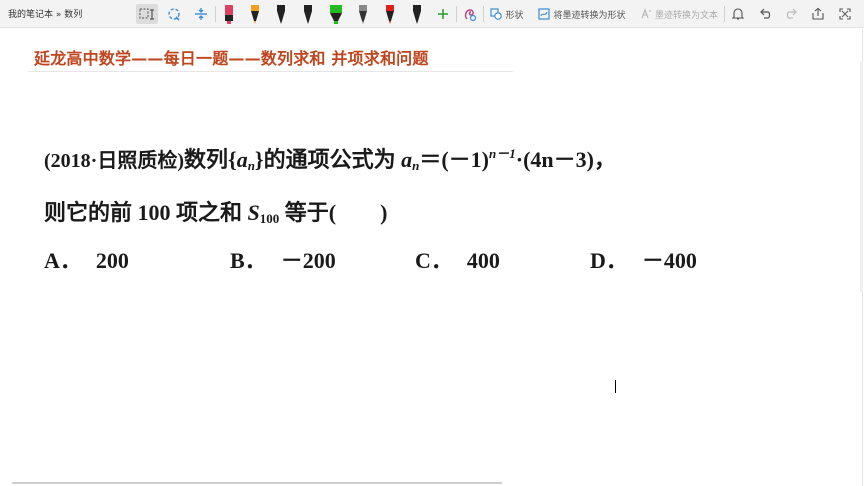 This screenshot has height=486, width=864. Describe the element at coordinates (86, 259) in the screenshot. I see `option-a: A． 200` at that location.